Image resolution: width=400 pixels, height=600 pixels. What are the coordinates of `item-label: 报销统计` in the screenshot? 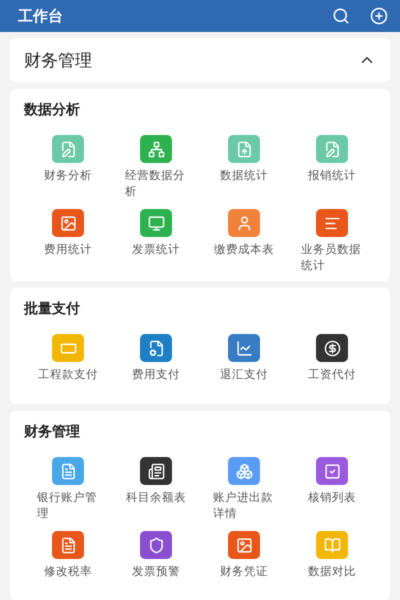 It's located at (332, 176).